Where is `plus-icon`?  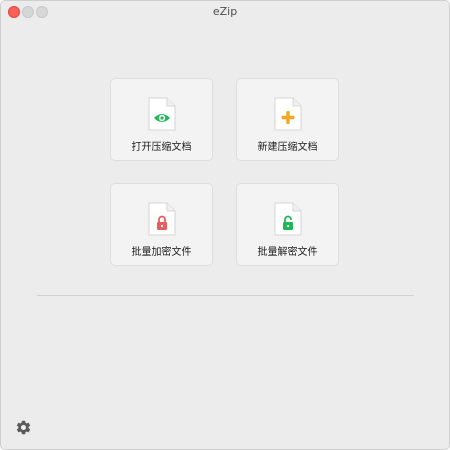 plus-icon is located at coordinates (288, 114).